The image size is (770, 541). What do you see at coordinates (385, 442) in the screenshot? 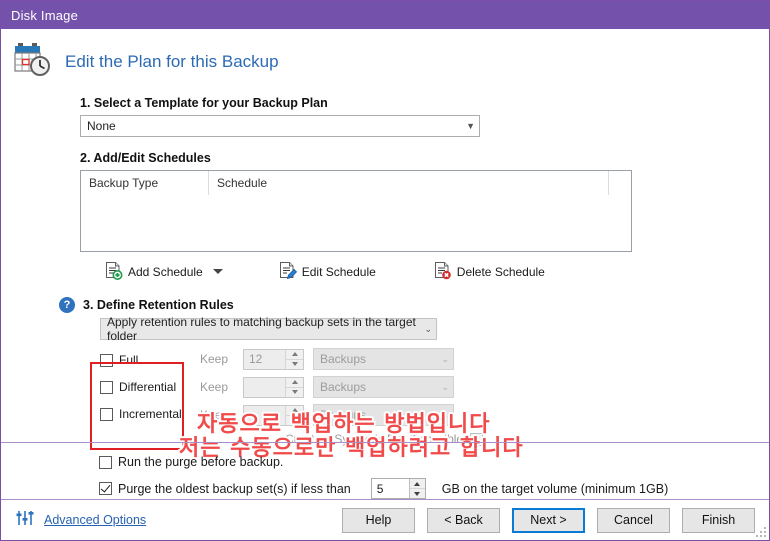
I see `section-divider` at bounding box center [385, 442].